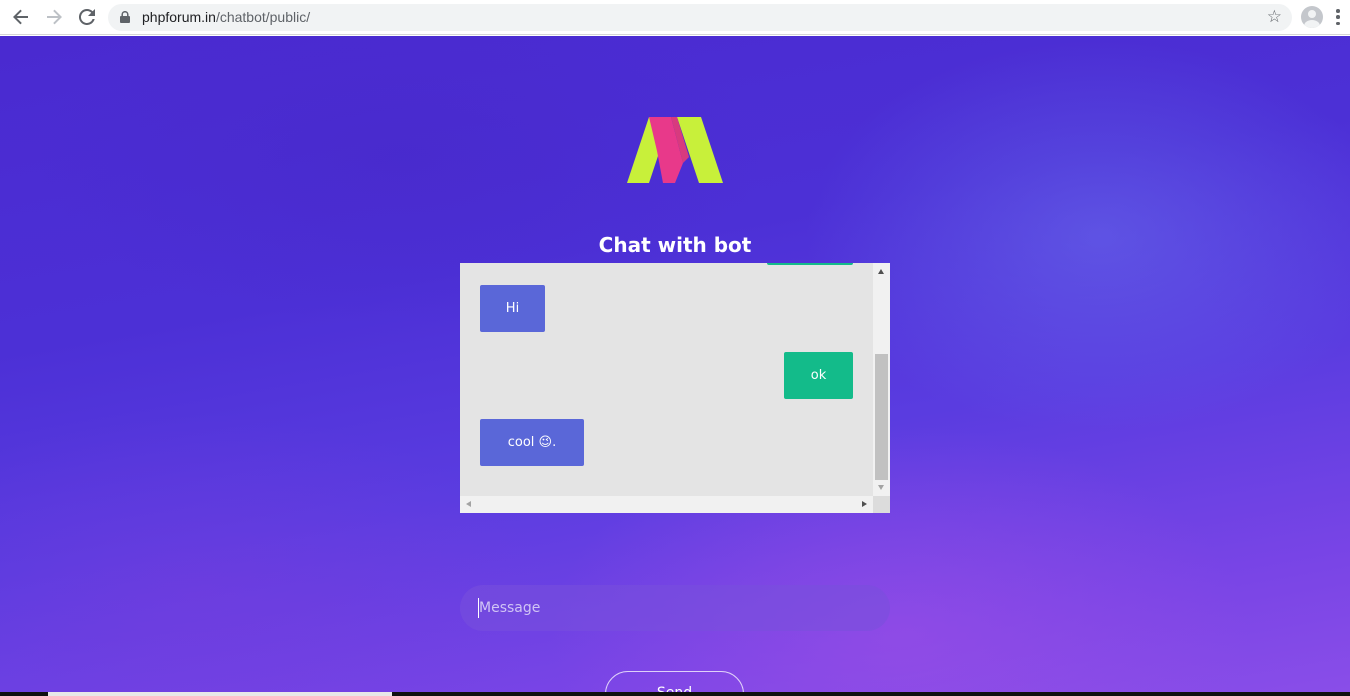 Image resolution: width=1350 pixels, height=696 pixels. What do you see at coordinates (478, 608) in the screenshot?
I see `text-caret` at bounding box center [478, 608].